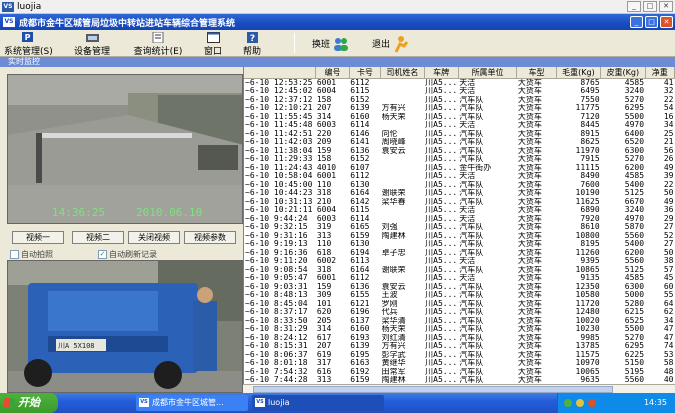  What do you see at coordinates (650, 6) in the screenshot?
I see `maximize-button: □` at bounding box center [650, 6].